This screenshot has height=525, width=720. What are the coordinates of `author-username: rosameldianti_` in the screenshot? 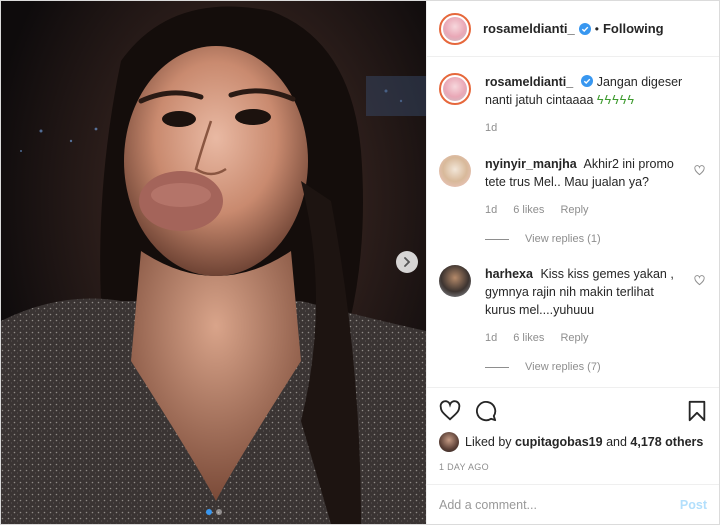 It's located at (529, 28).